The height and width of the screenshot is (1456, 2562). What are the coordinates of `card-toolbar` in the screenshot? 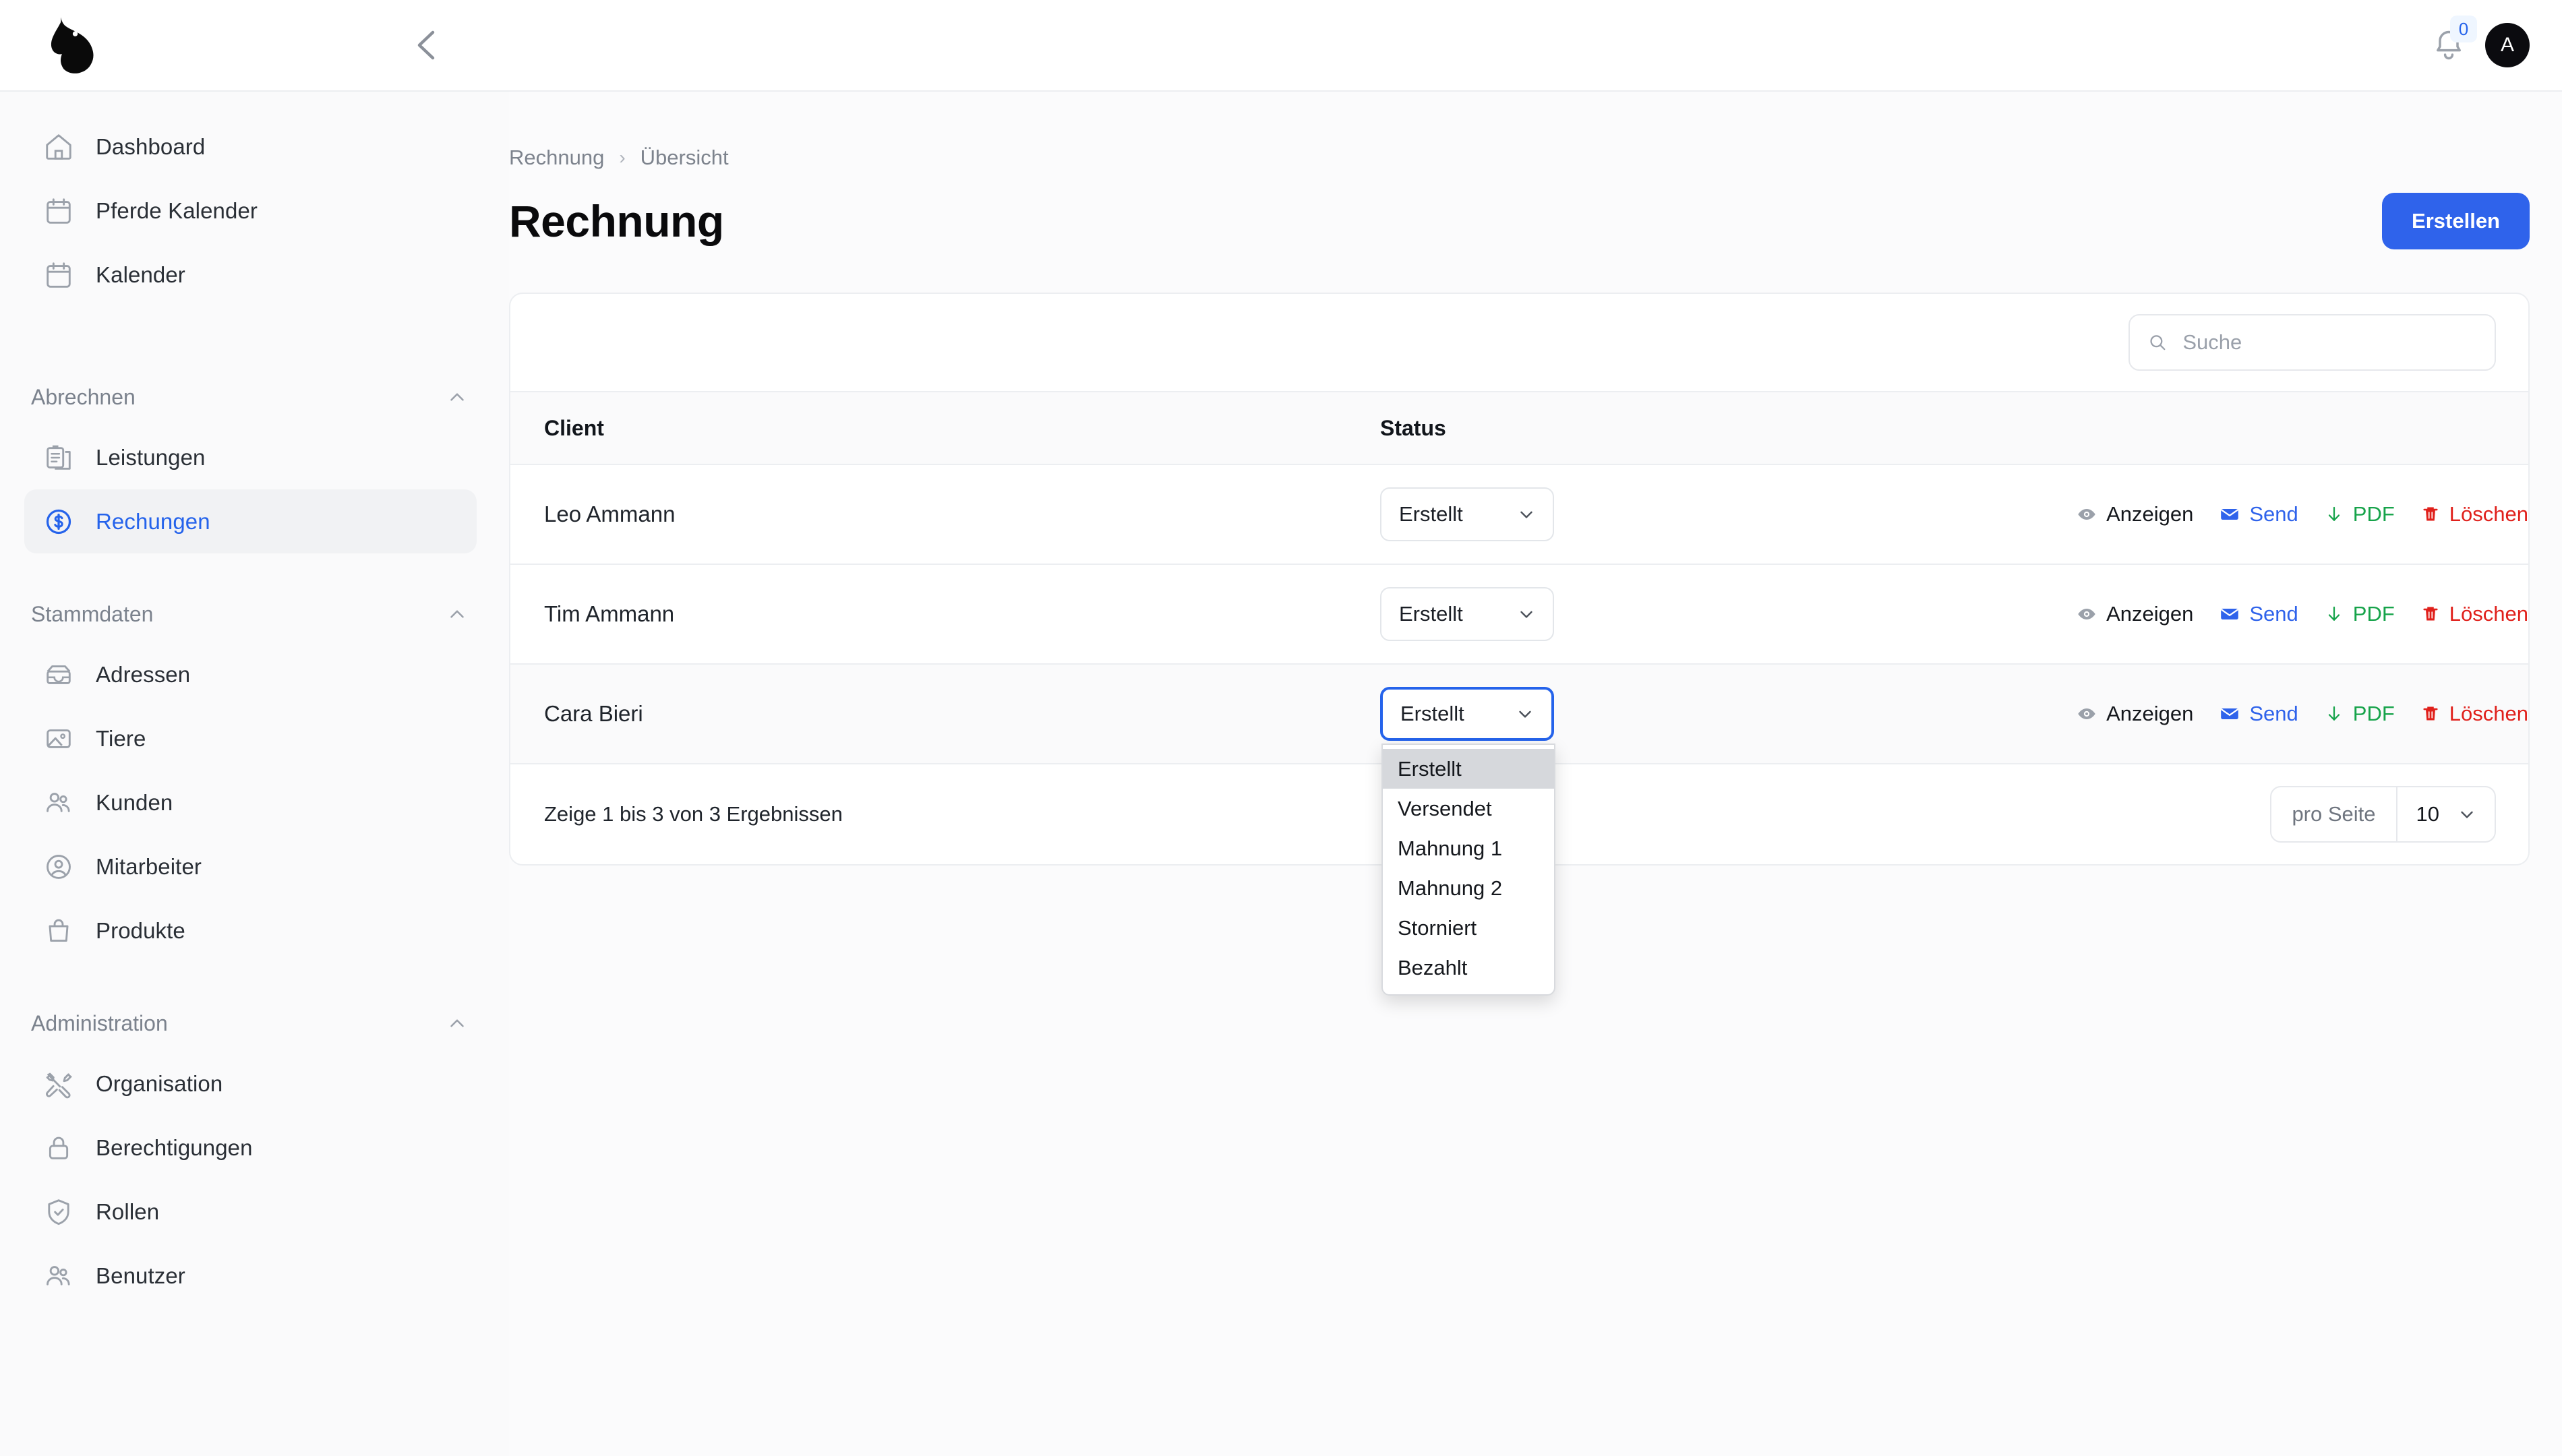 It's located at (1519, 342).